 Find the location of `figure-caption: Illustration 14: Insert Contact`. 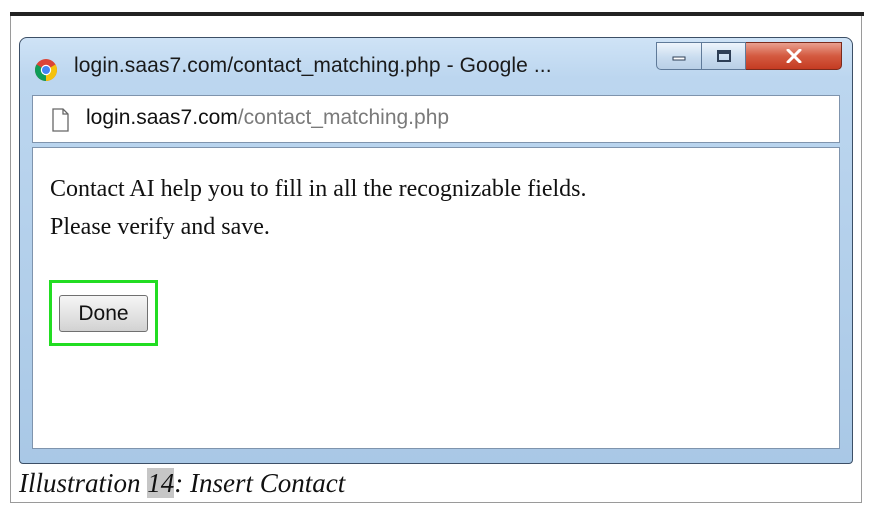

figure-caption: Illustration 14: Insert Contact is located at coordinates (182, 483).